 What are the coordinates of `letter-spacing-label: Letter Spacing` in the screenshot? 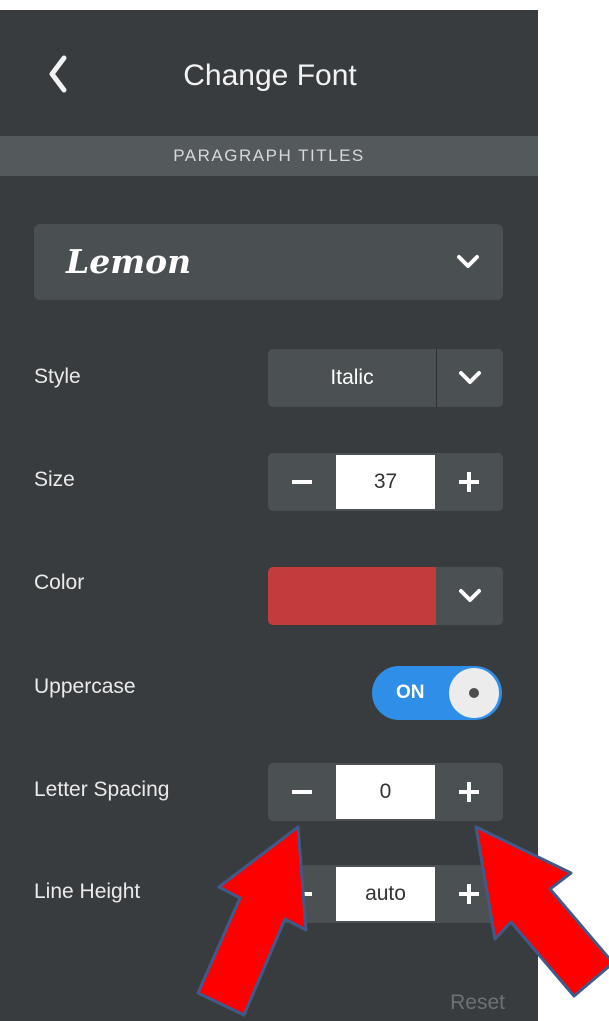 It's located at (102, 789).